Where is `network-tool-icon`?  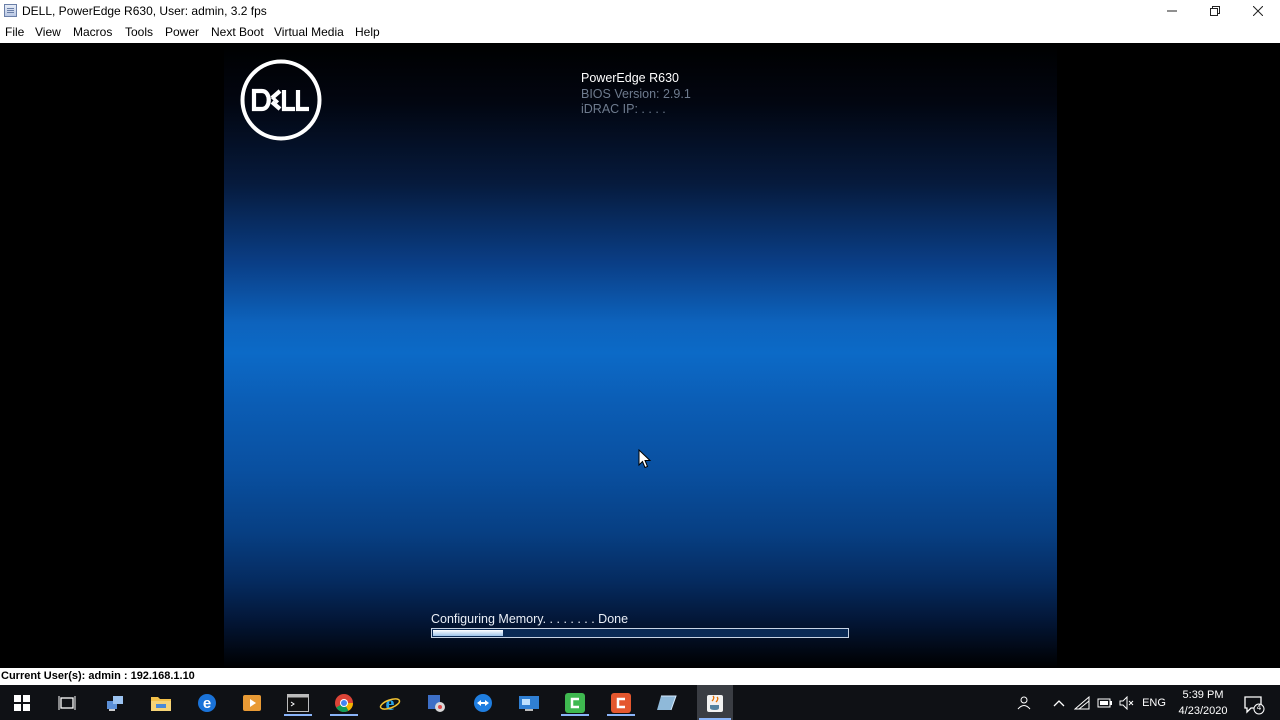
network-tool-icon is located at coordinates (436, 703).